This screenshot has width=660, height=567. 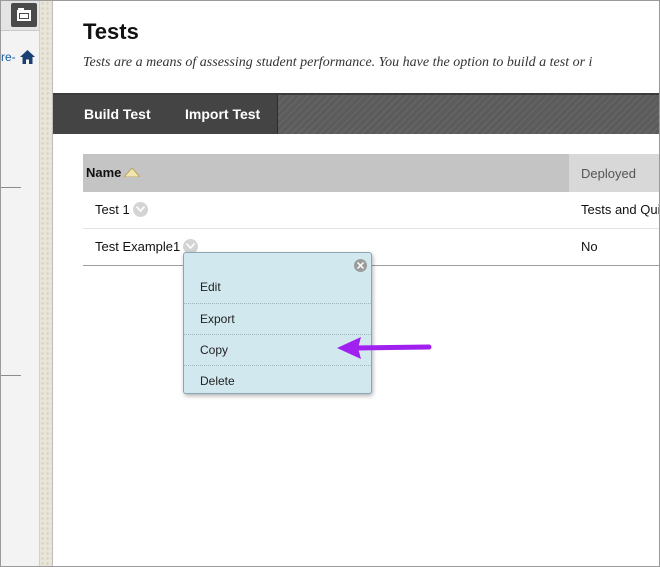 I want to click on annotation-arrow-icon, so click(x=384, y=348).